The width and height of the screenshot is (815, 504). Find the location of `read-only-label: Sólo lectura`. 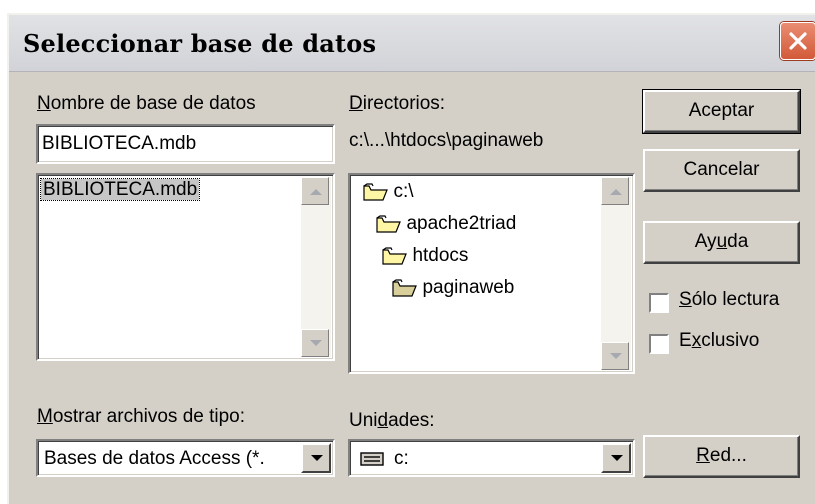

read-only-label: Sólo lectura is located at coordinates (729, 300).